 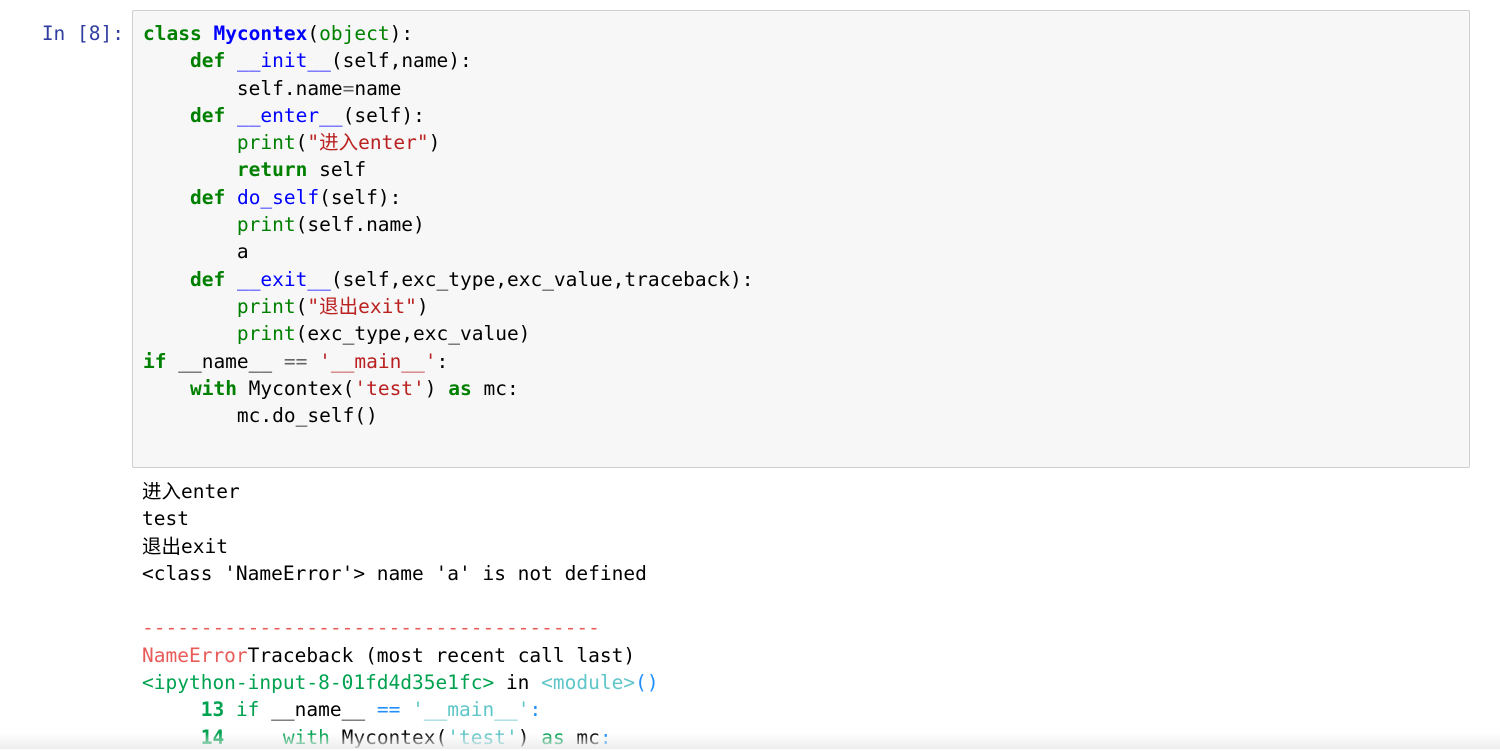 What do you see at coordinates (191, 491) in the screenshot?
I see `stdout-line: 进入enter` at bounding box center [191, 491].